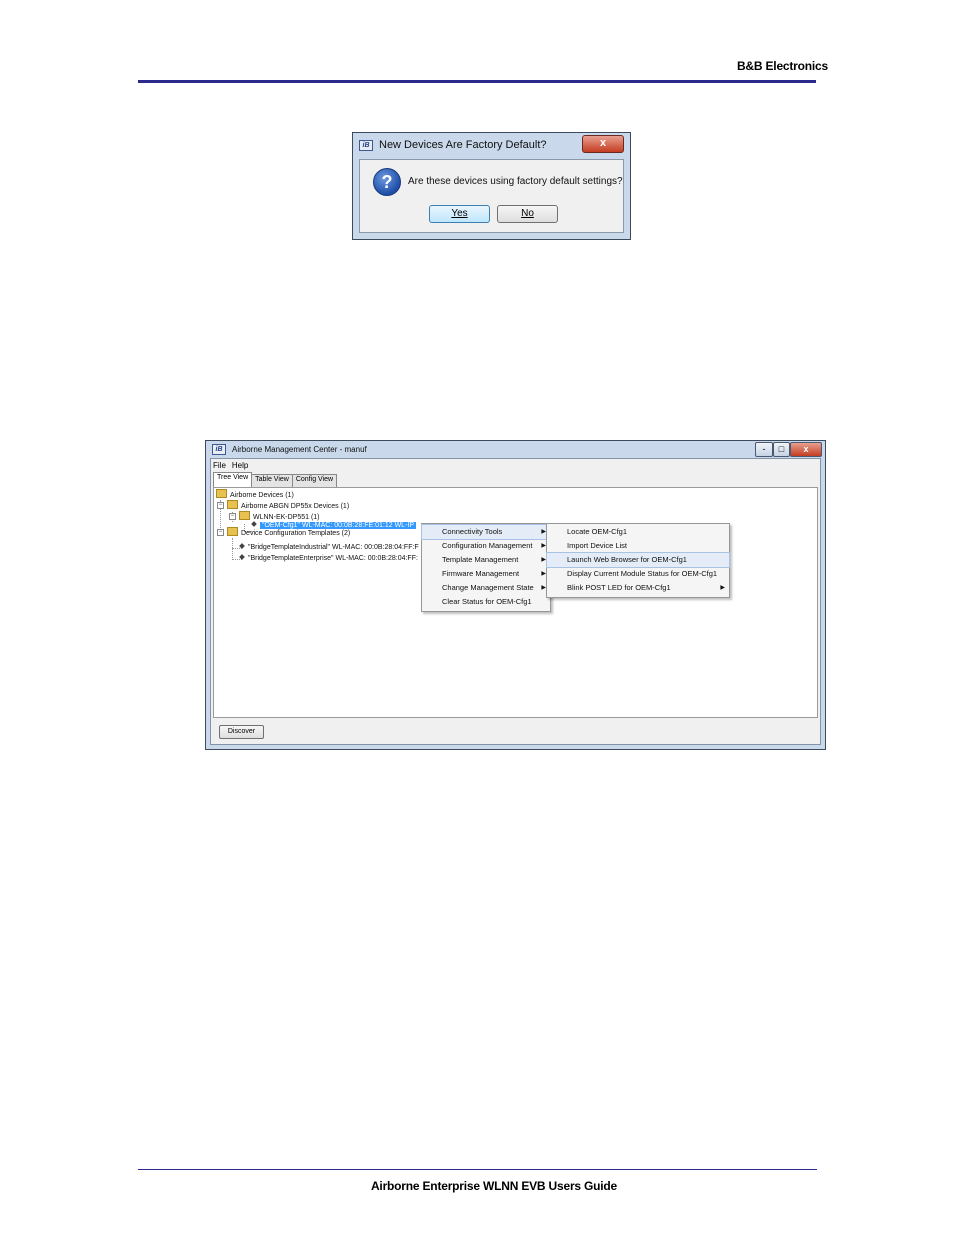 This screenshot has height=1235, width=954. I want to click on tree-node-model: WLNN-EK-DP551 (1), so click(279, 516).